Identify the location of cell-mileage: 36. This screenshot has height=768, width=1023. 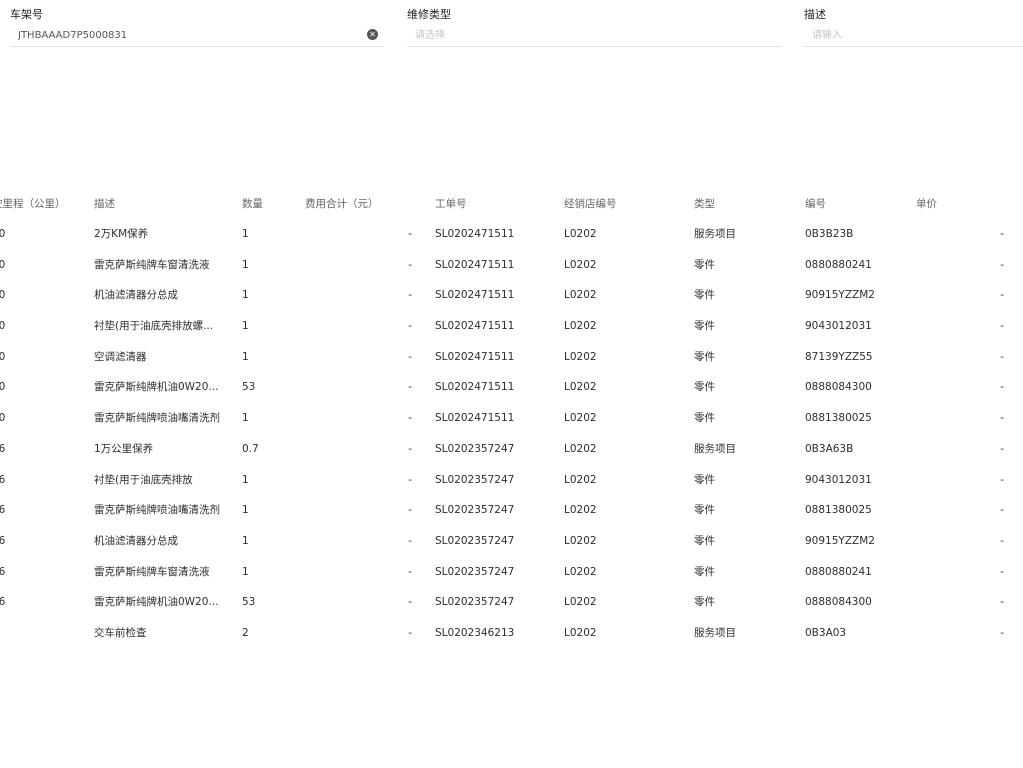
(3, 602).